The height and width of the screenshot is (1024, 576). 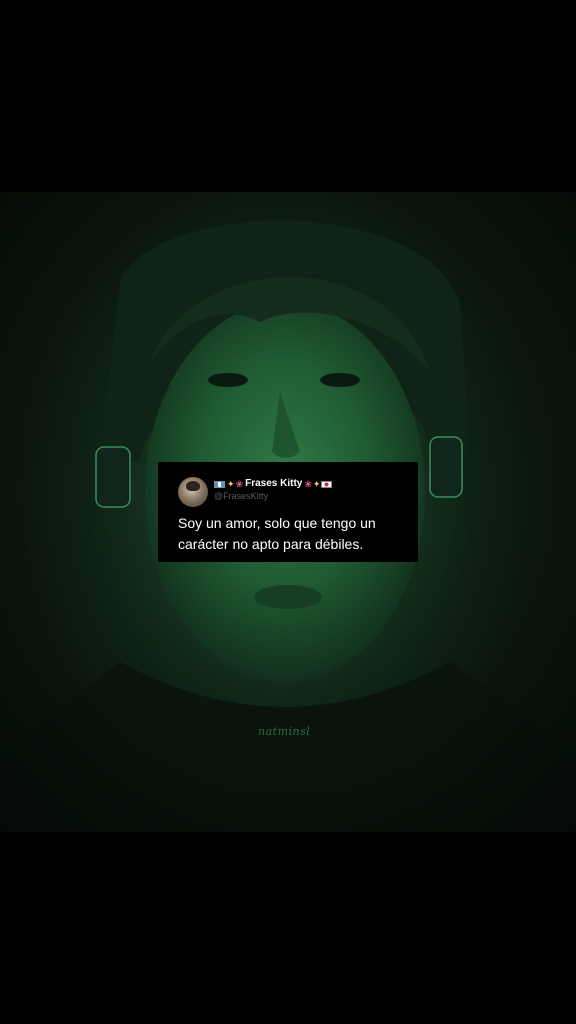 What do you see at coordinates (274, 496) in the screenshot?
I see `user-handle: @FrasesKitty` at bounding box center [274, 496].